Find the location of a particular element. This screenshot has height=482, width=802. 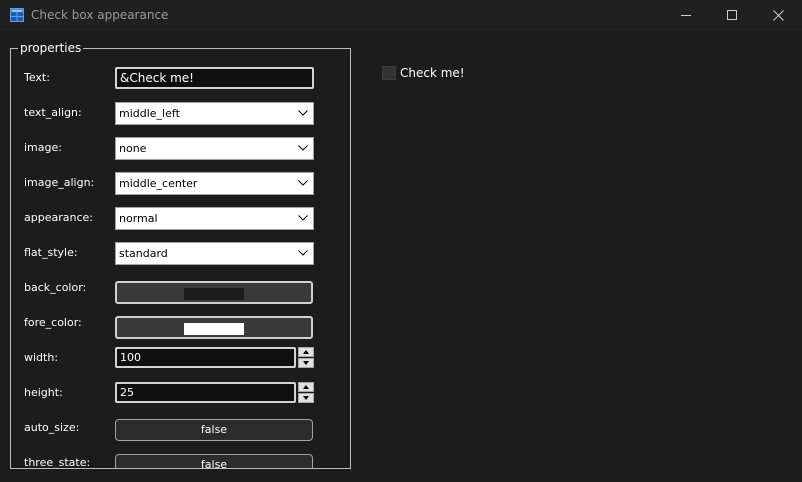

close-button is located at coordinates (778, 15).